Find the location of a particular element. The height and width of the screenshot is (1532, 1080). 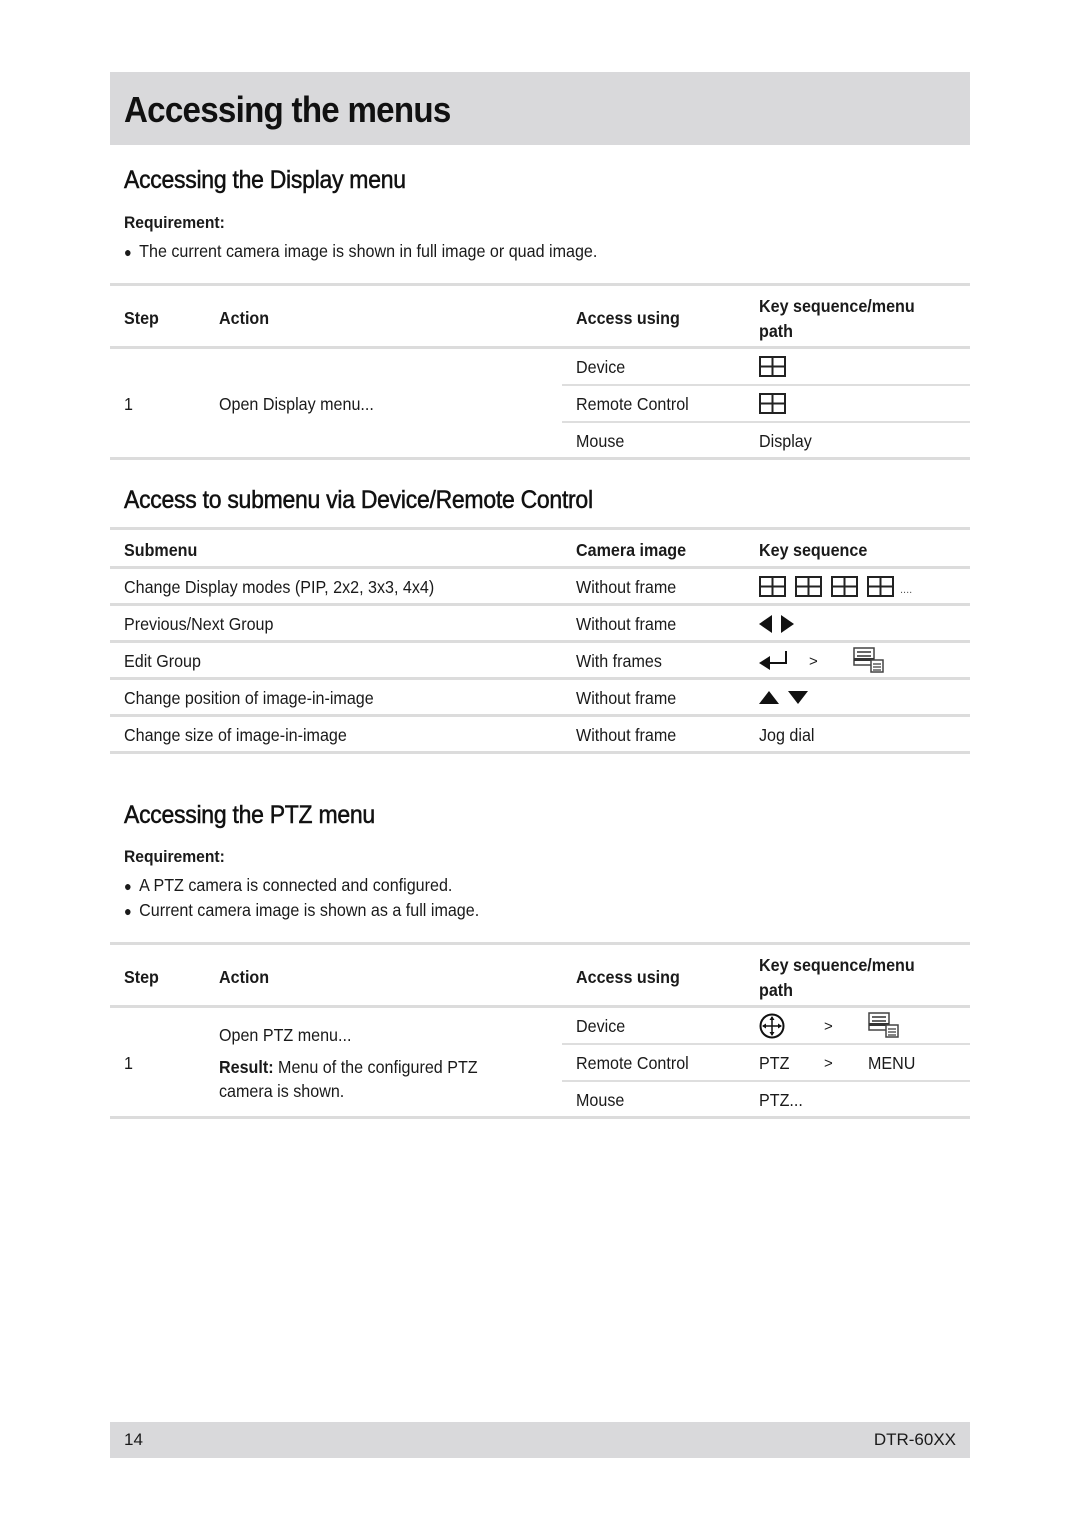

header-camera-image: Camera image is located at coordinates (631, 550).